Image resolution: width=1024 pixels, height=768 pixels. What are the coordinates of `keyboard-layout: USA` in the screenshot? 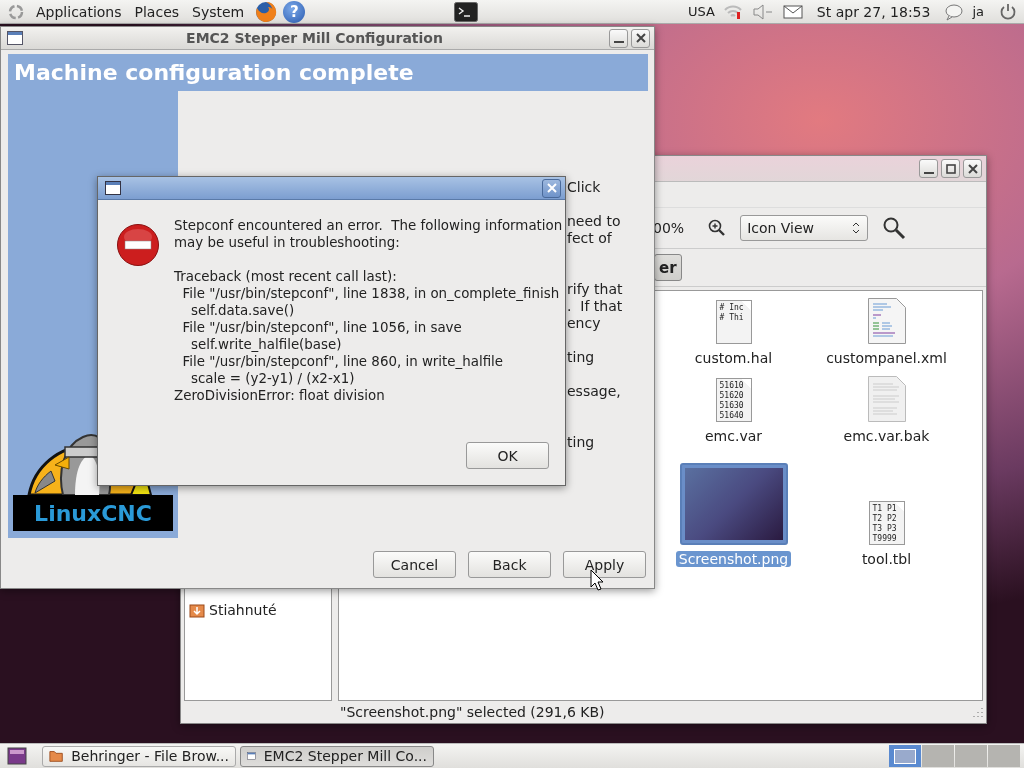 It's located at (701, 11).